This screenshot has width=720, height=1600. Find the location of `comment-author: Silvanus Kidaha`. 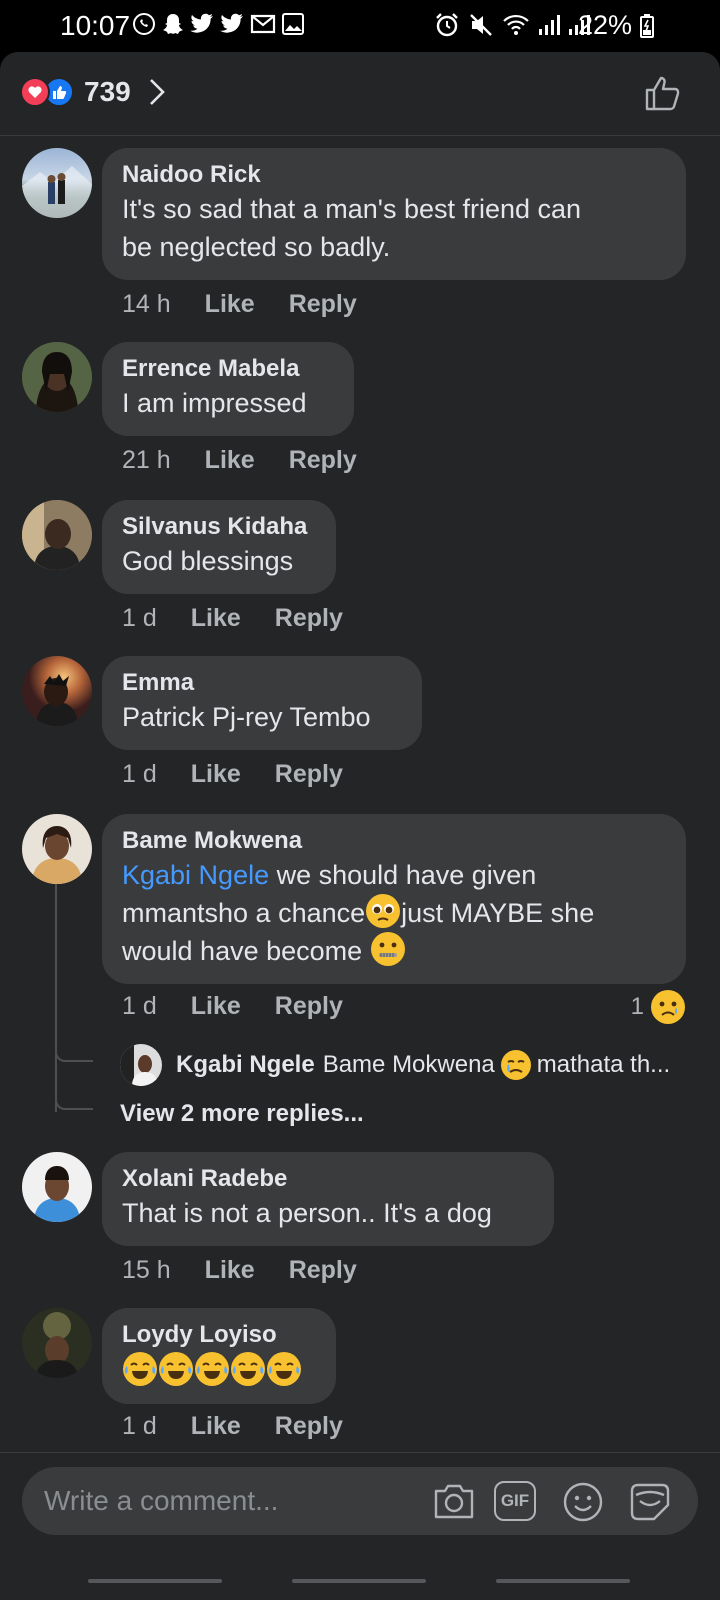

comment-author: Silvanus Kidaha is located at coordinates (219, 527).